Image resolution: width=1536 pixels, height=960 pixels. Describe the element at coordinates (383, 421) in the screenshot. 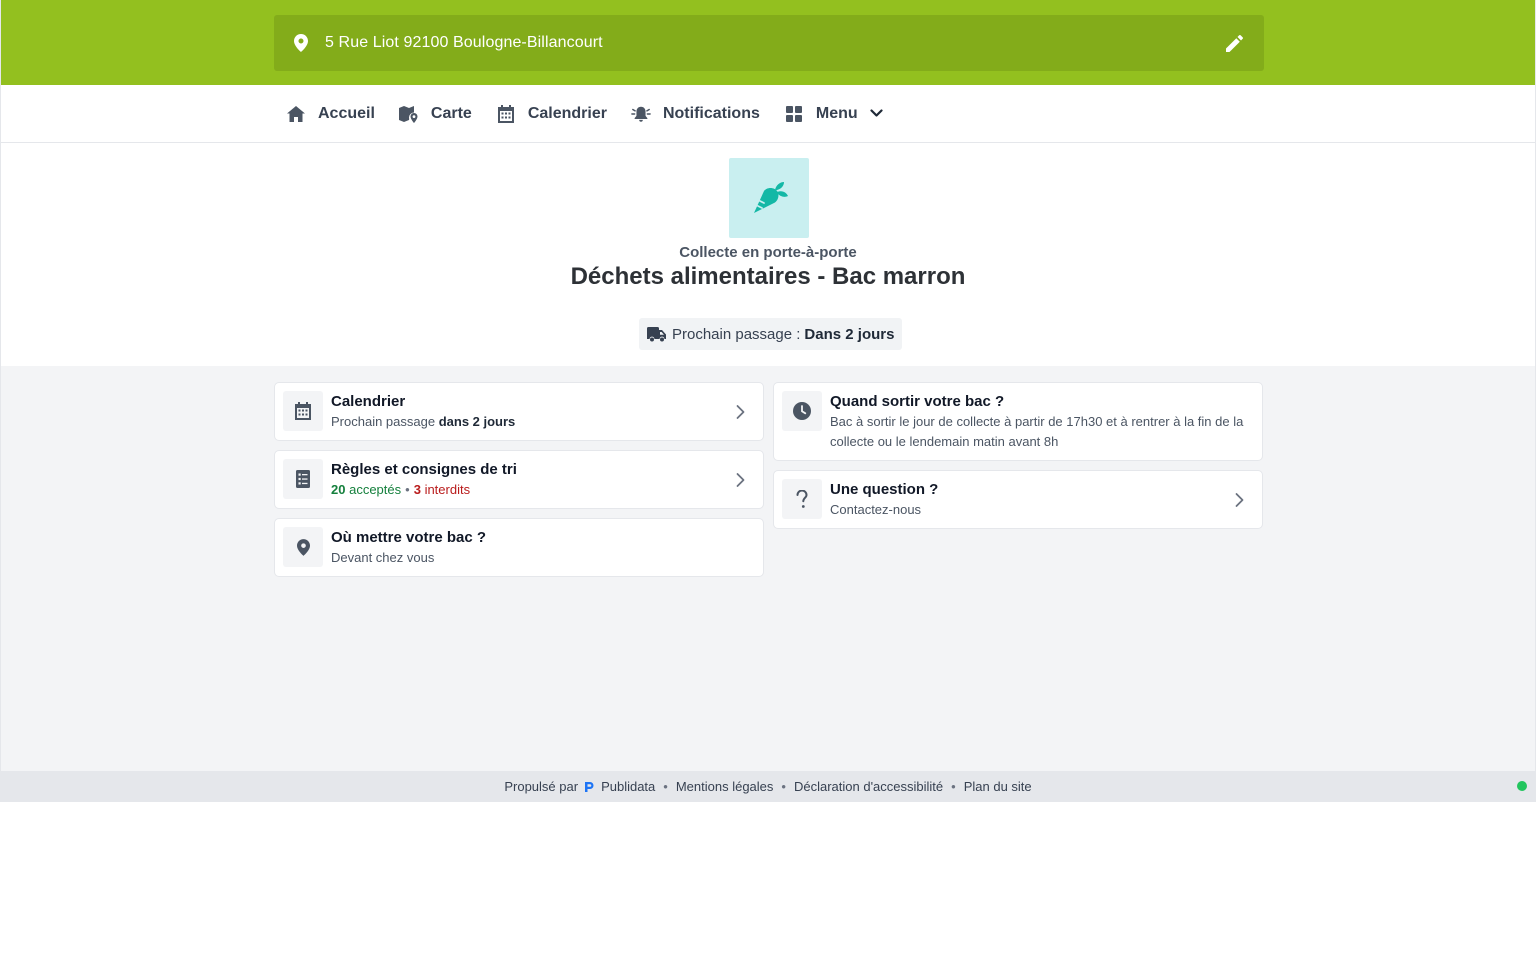

I see `card-desc-prefix: Prochain passage` at that location.